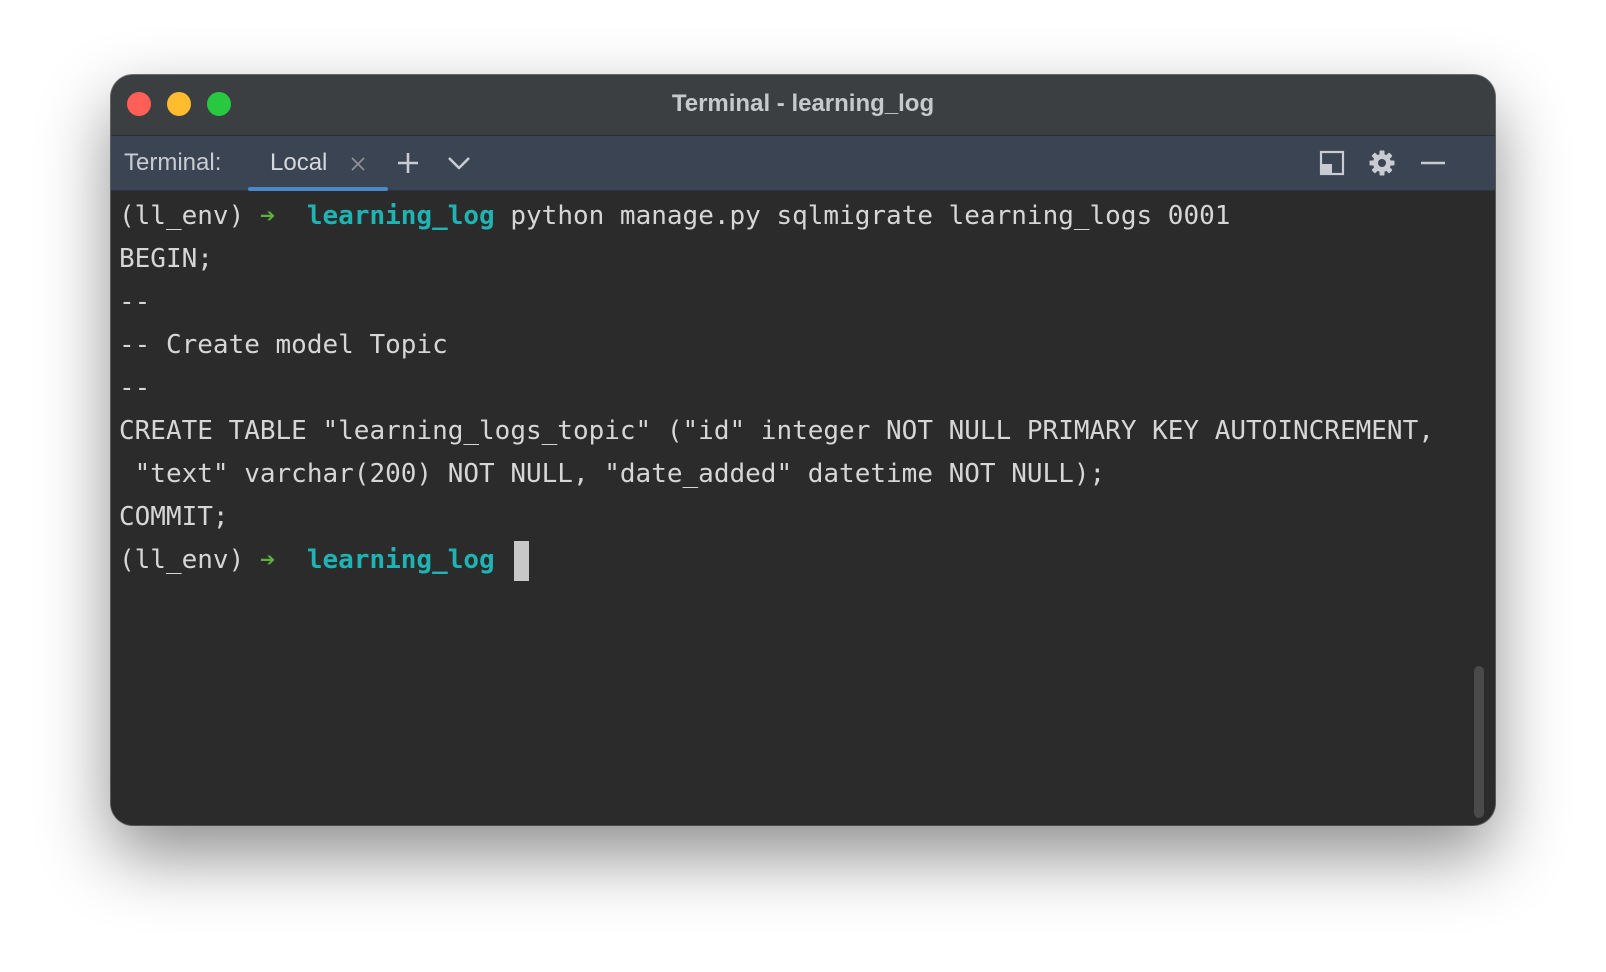 The width and height of the screenshot is (1606, 972). I want to click on window-title: Terminal - learning_log, so click(803, 103).